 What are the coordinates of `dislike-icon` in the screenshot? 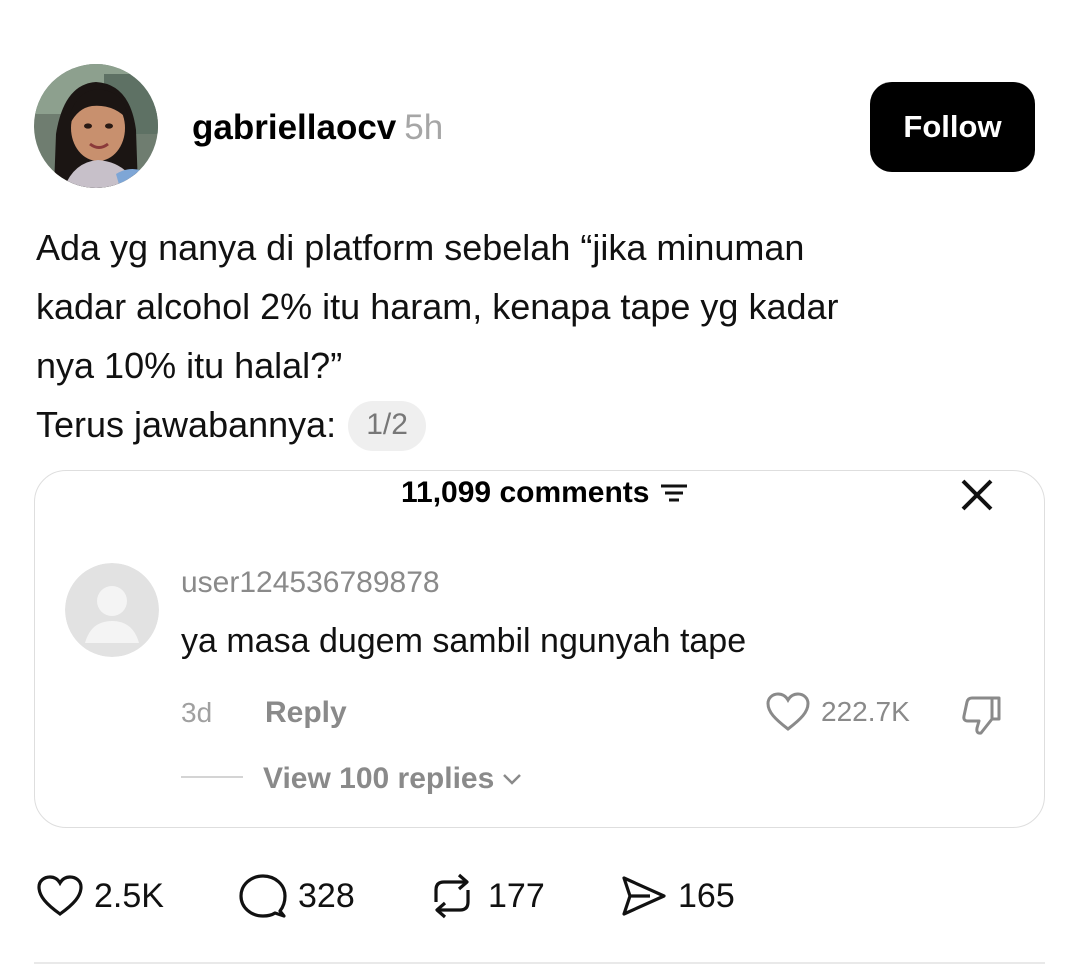 It's located at (982, 715).